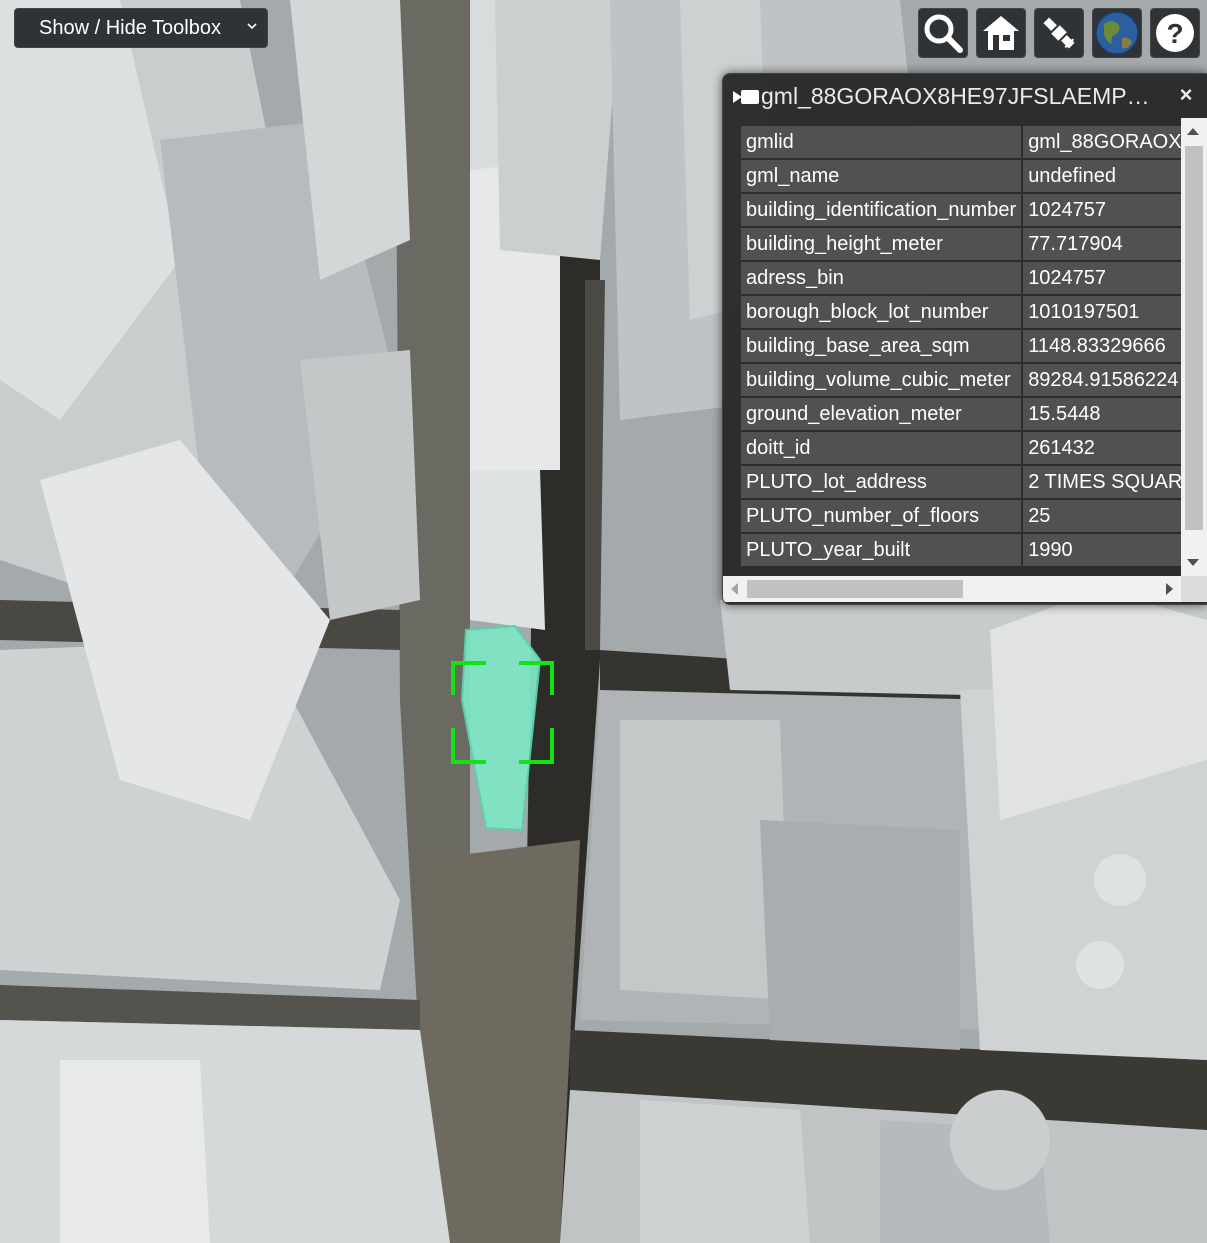 The width and height of the screenshot is (1207, 1243). I want to click on attribute-key: PLUTO_number_of_floors, so click(881, 516).